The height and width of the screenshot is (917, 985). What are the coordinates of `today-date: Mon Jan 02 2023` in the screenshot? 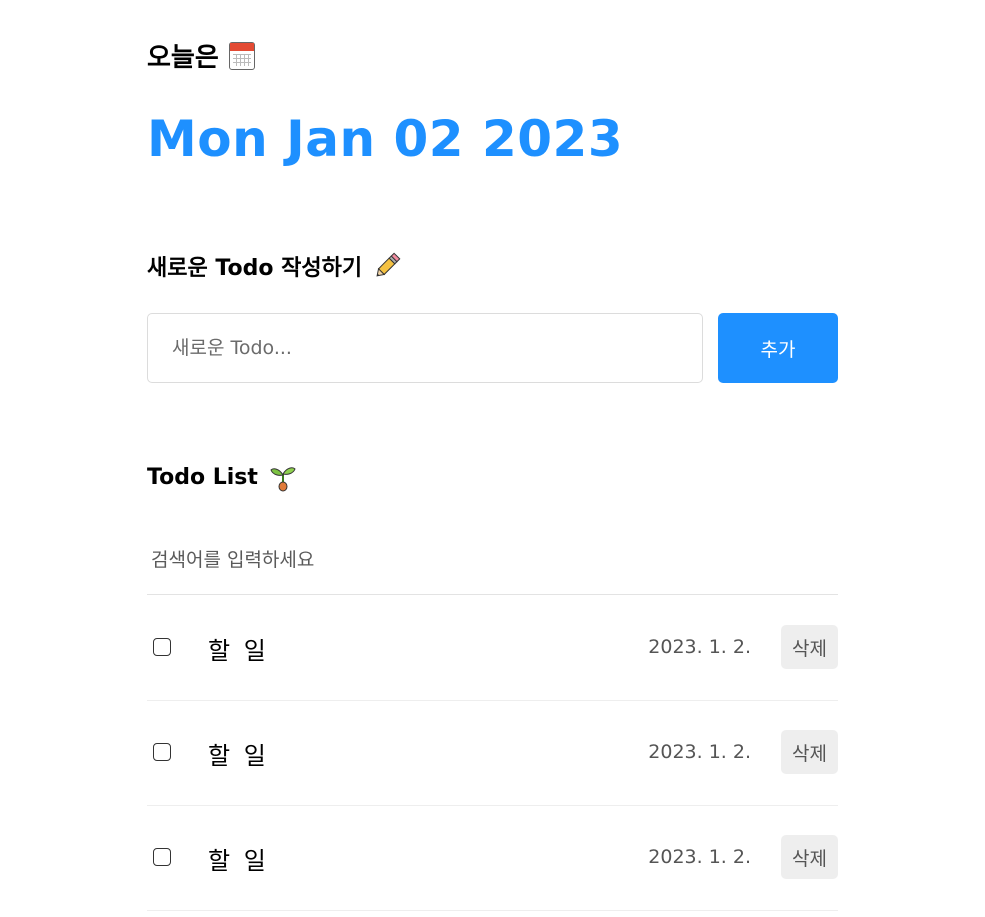 It's located at (385, 139).